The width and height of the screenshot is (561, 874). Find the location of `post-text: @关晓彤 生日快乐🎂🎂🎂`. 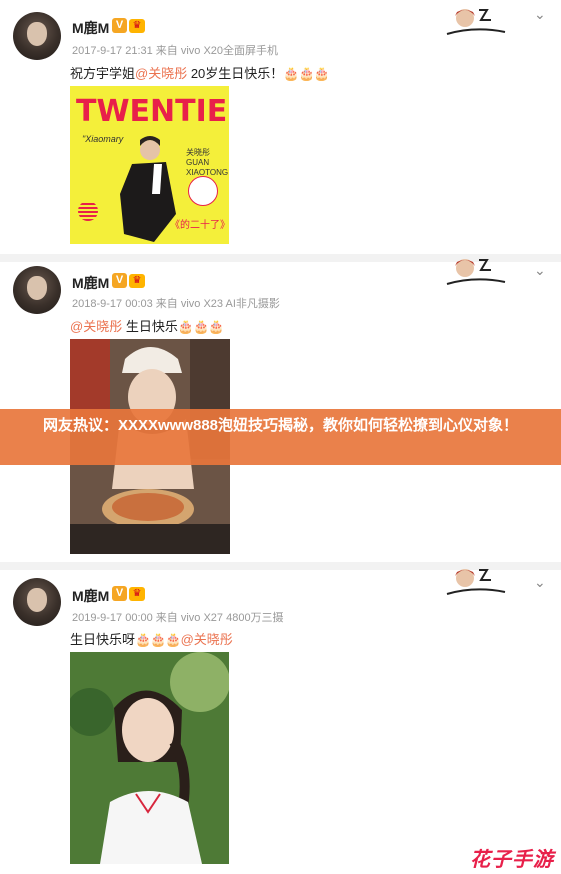

post-text: @关晓彤 生日快乐🎂🎂🎂 is located at coordinates (147, 325).